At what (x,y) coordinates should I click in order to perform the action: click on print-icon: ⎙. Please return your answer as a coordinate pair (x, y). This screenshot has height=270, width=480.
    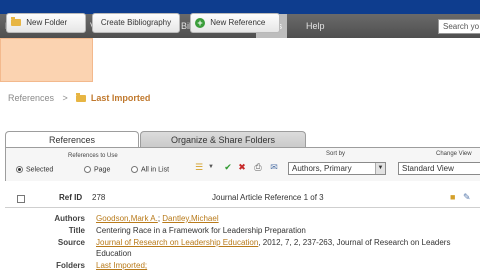
    Looking at the image, I should click on (258, 167).